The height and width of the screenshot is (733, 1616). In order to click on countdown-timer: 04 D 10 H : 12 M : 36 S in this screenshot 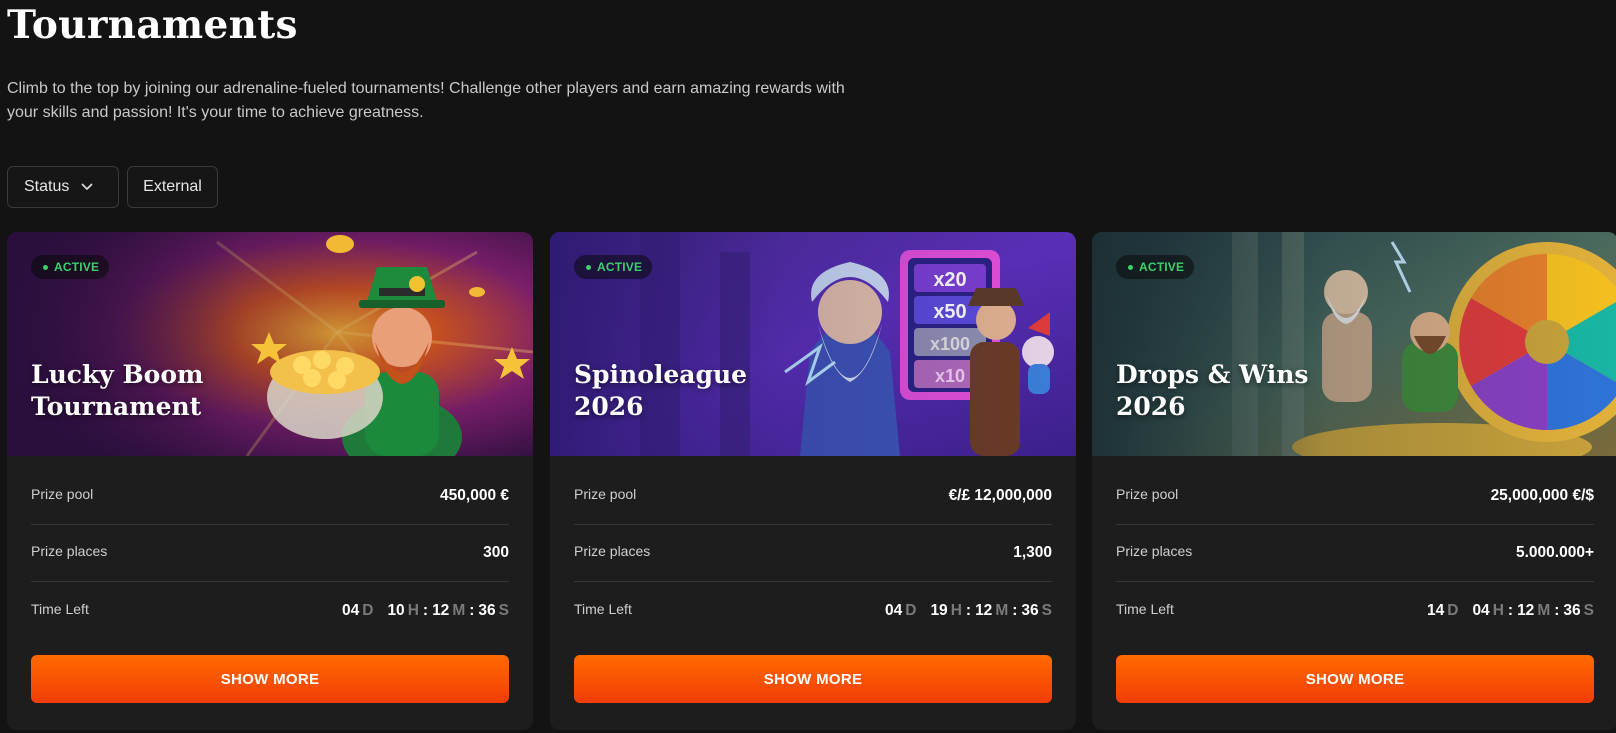, I will do `click(425, 611)`.